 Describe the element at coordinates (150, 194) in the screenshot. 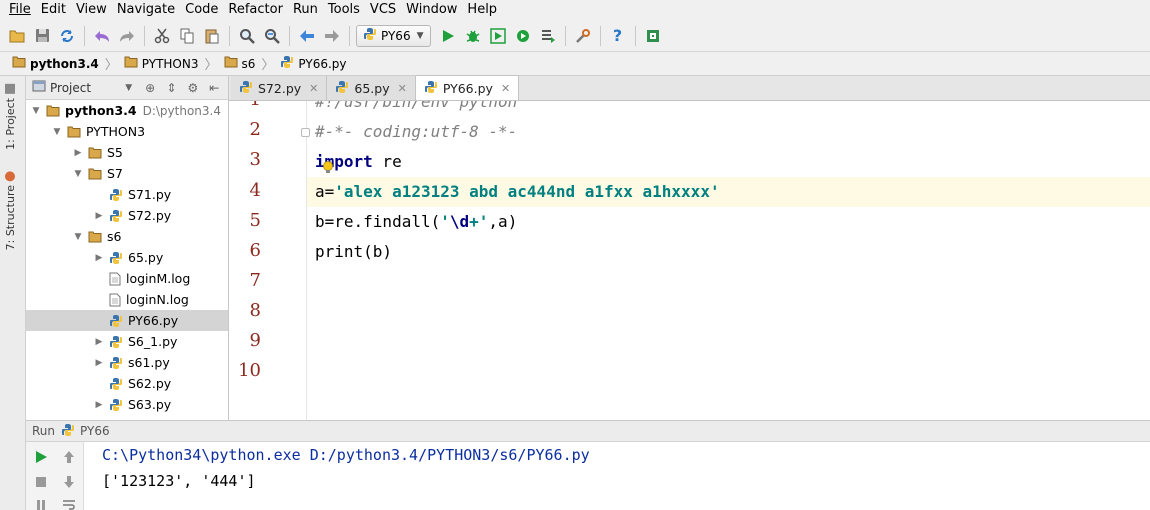

I see `tree-item-label: S71.py` at that location.